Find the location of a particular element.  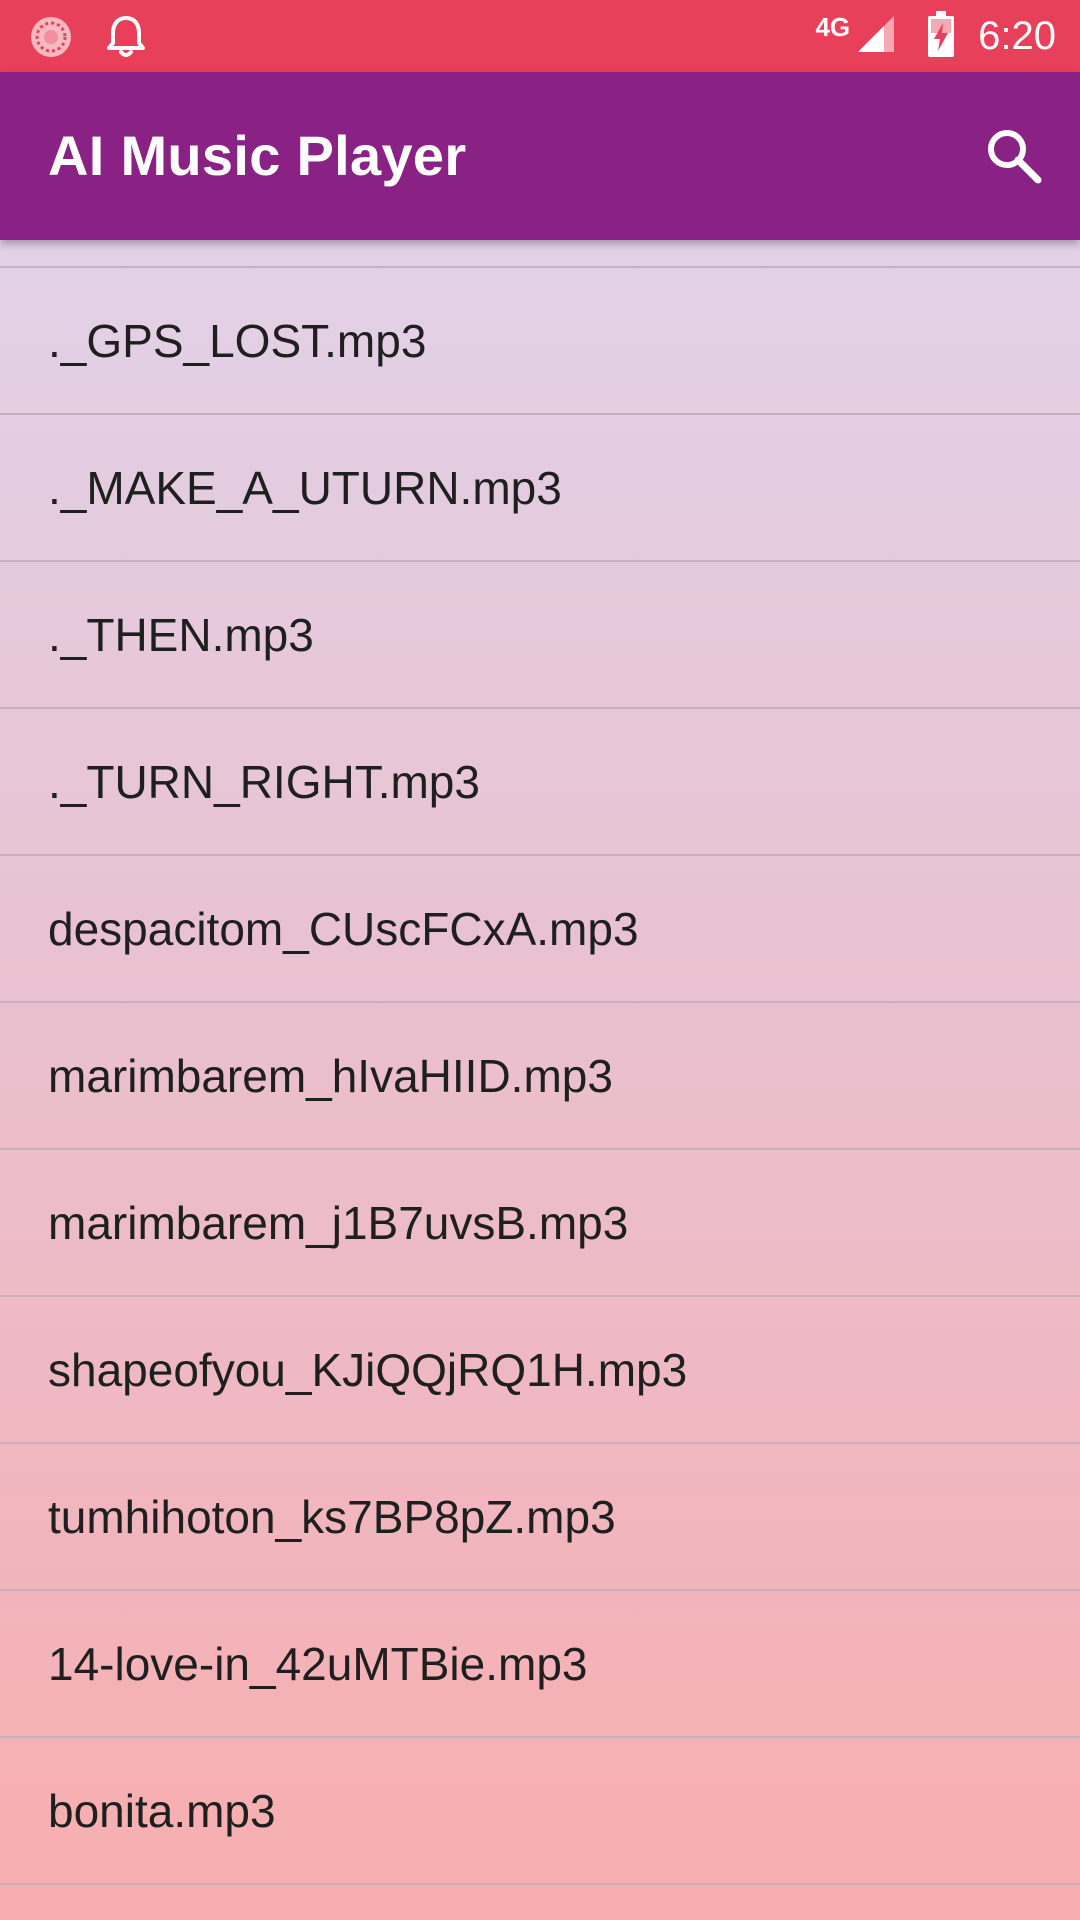

song-title: bonita.mp3 is located at coordinates (162, 1810).